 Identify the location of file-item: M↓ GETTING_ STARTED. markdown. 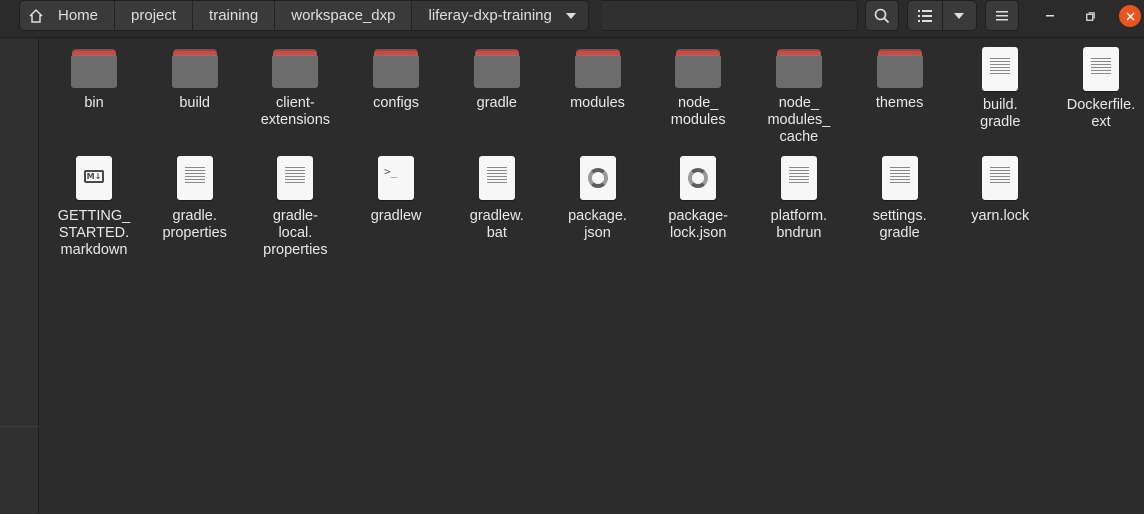
(94, 207).